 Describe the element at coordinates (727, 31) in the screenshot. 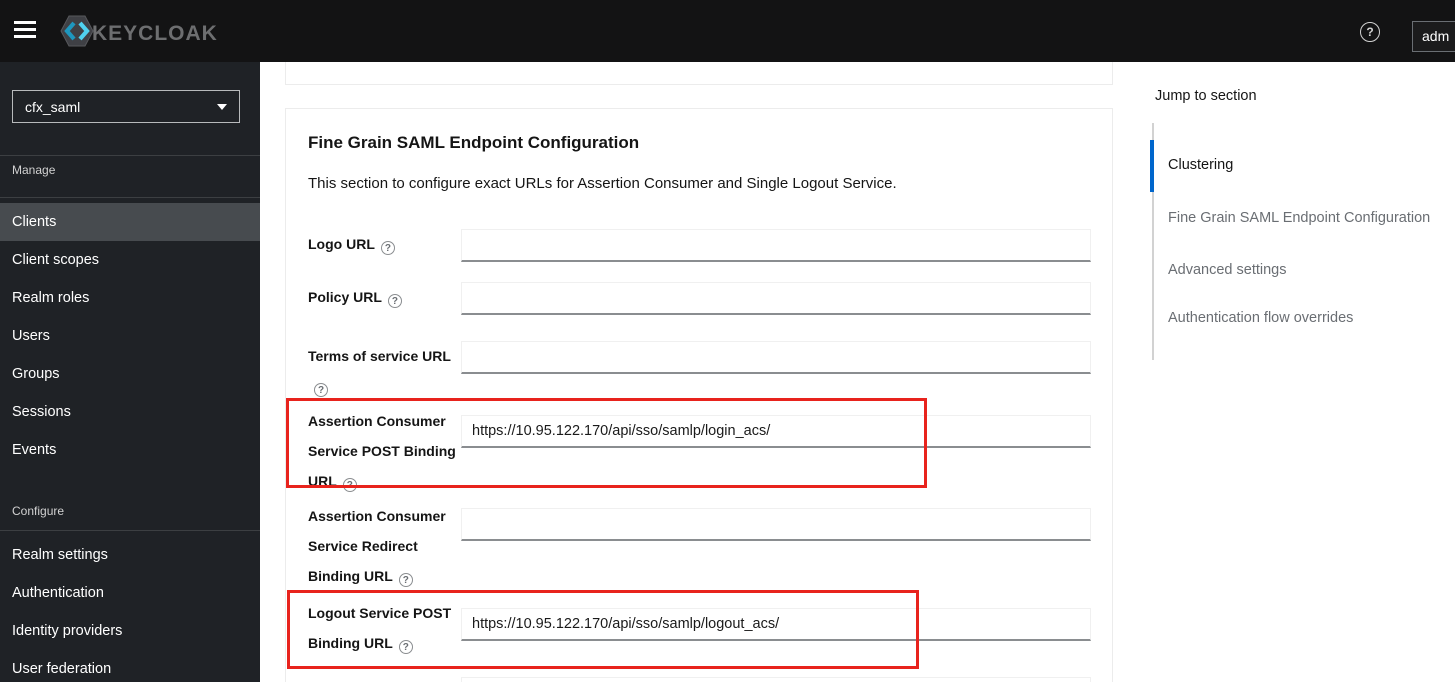

I see `top-header-bar: KEYCLOAK ? adm` at that location.